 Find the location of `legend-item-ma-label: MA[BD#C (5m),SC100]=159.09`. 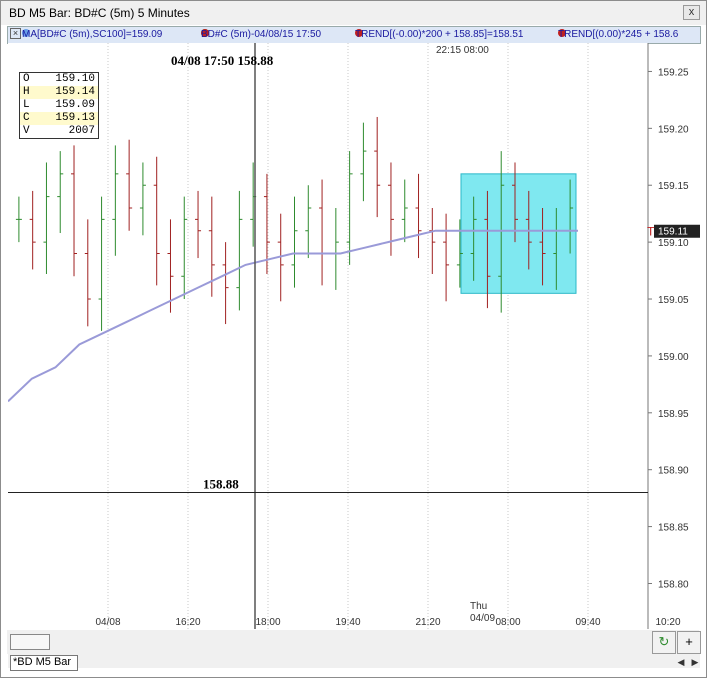

legend-item-ma-label: MA[BD#C (5m),SC100]=159.09 is located at coordinates (92, 34).